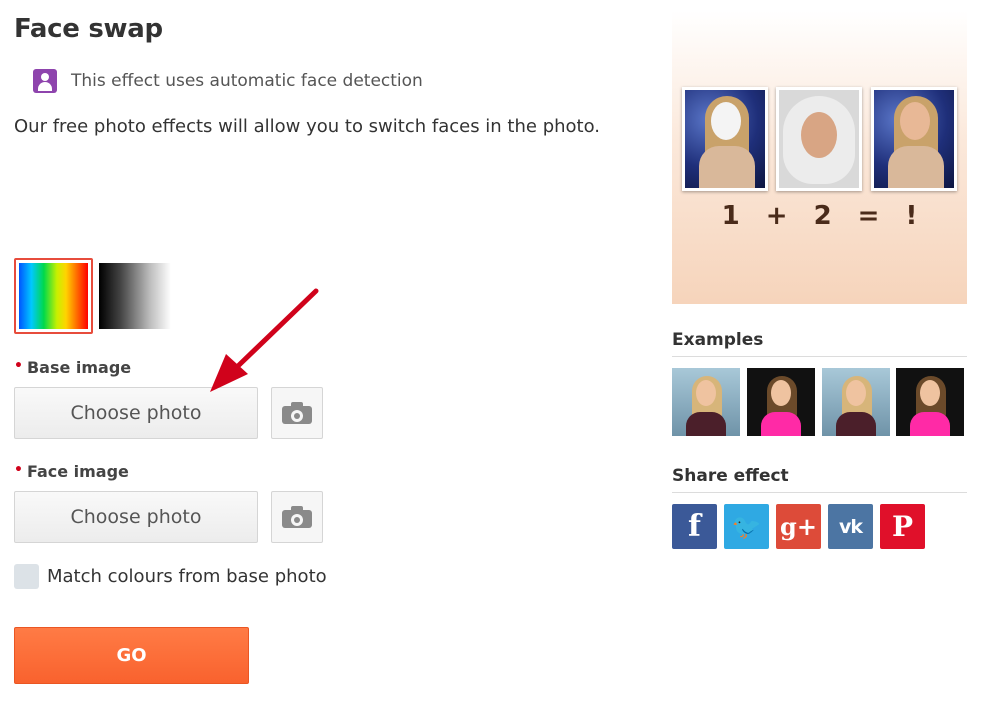 The height and width of the screenshot is (704, 984). Describe the element at coordinates (819, 343) in the screenshot. I see `examples-heading: Examples` at that location.